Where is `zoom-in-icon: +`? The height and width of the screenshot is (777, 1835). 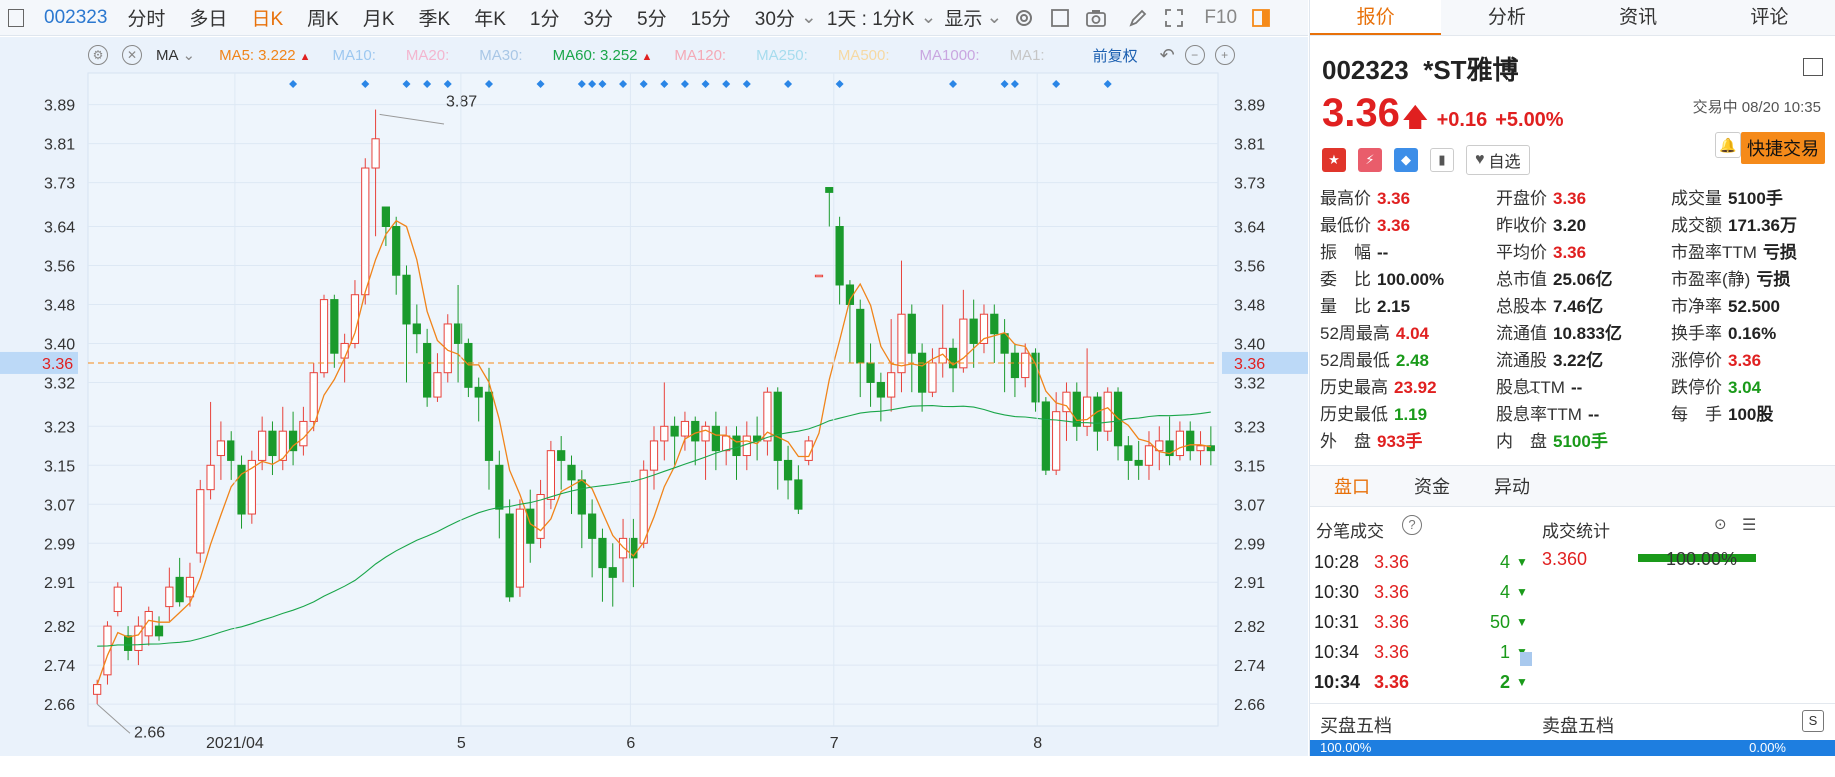
zoom-in-icon: + is located at coordinates (1224, 55).